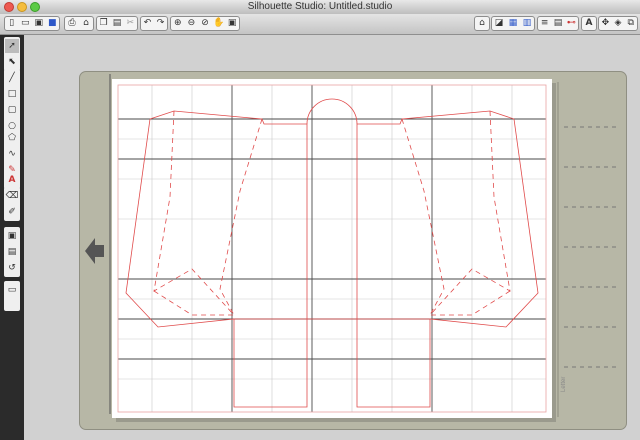 This screenshot has width=640, height=440. I want to click on rectangle-icon: □, so click(12, 94).